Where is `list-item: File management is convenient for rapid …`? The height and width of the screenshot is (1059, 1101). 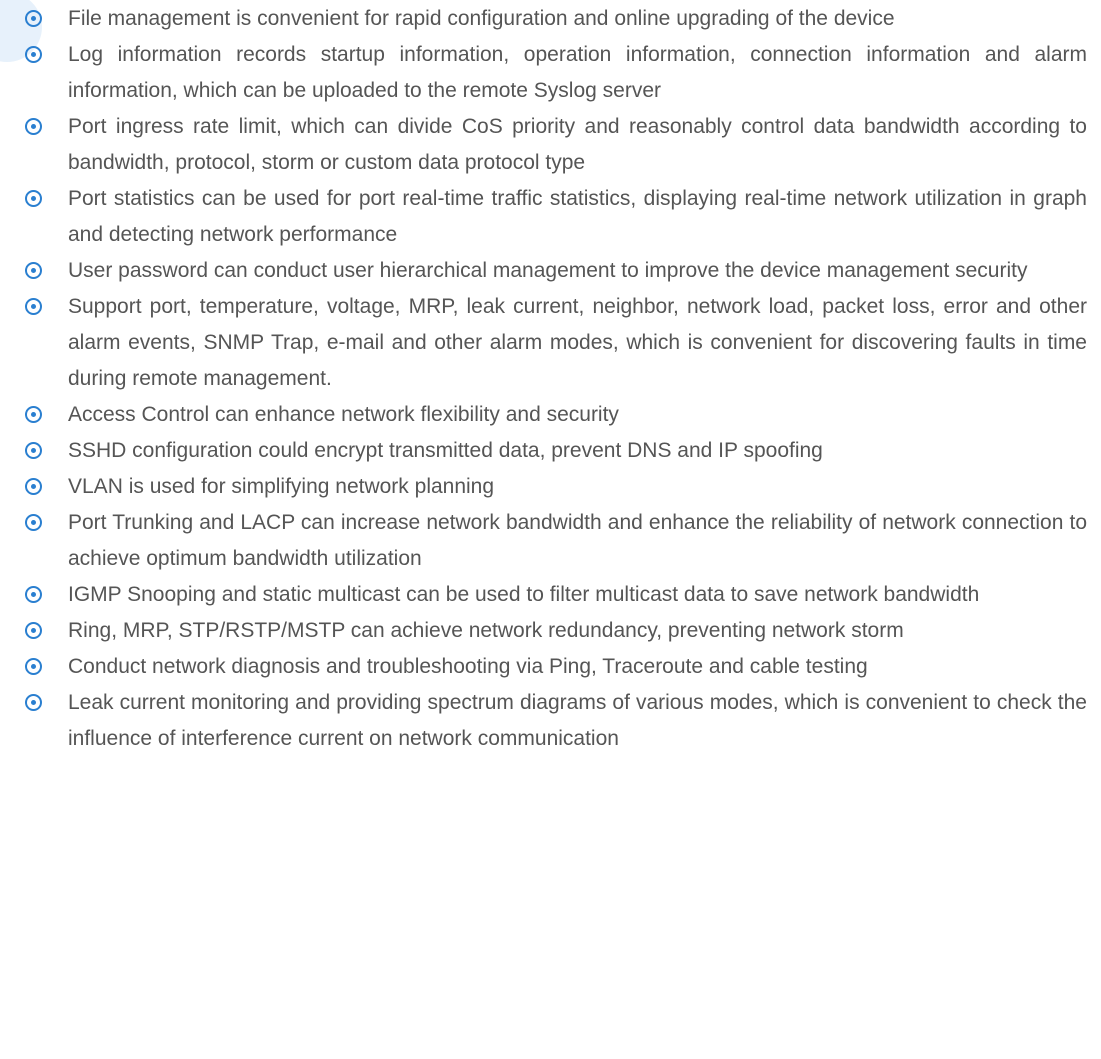
list-item: File management is convenient for rapid … is located at coordinates (550, 19).